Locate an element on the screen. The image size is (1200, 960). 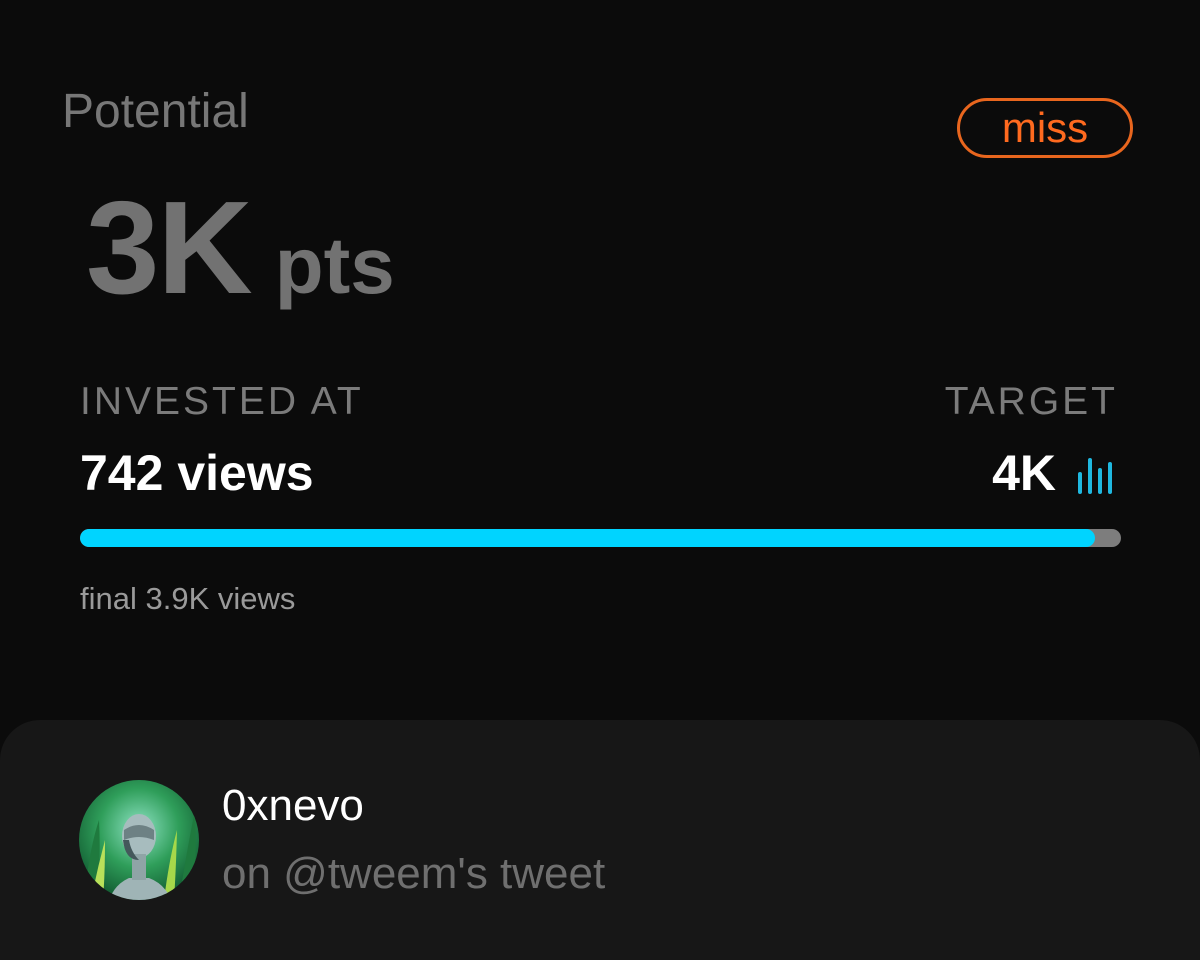
potential-points: 3K pts is located at coordinates (240, 248).